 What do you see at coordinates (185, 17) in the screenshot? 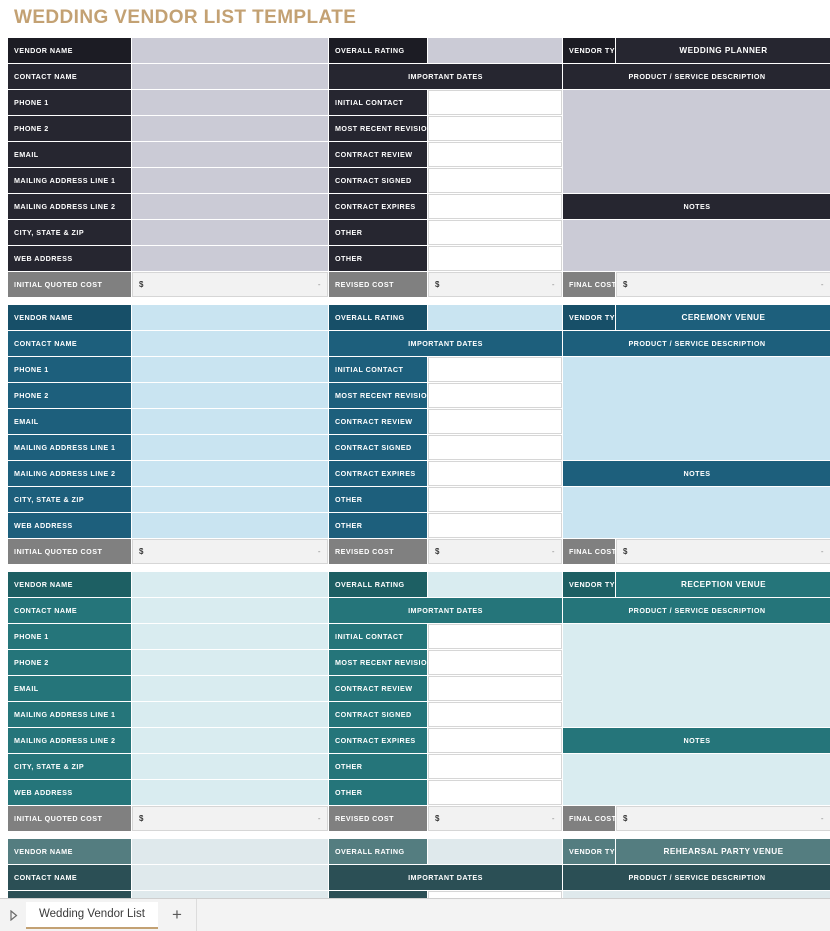
I see `page-title: WEDDING VENDOR LIST TEMPLATE` at bounding box center [185, 17].